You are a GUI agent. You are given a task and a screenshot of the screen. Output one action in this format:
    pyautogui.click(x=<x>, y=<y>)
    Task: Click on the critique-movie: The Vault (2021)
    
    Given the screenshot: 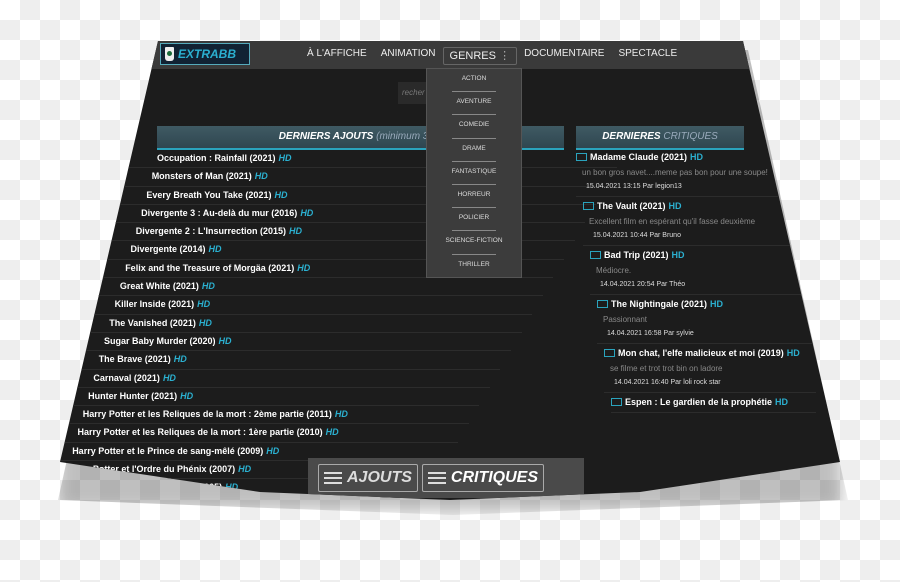 What is the action you would take?
    pyautogui.click(x=631, y=206)
    